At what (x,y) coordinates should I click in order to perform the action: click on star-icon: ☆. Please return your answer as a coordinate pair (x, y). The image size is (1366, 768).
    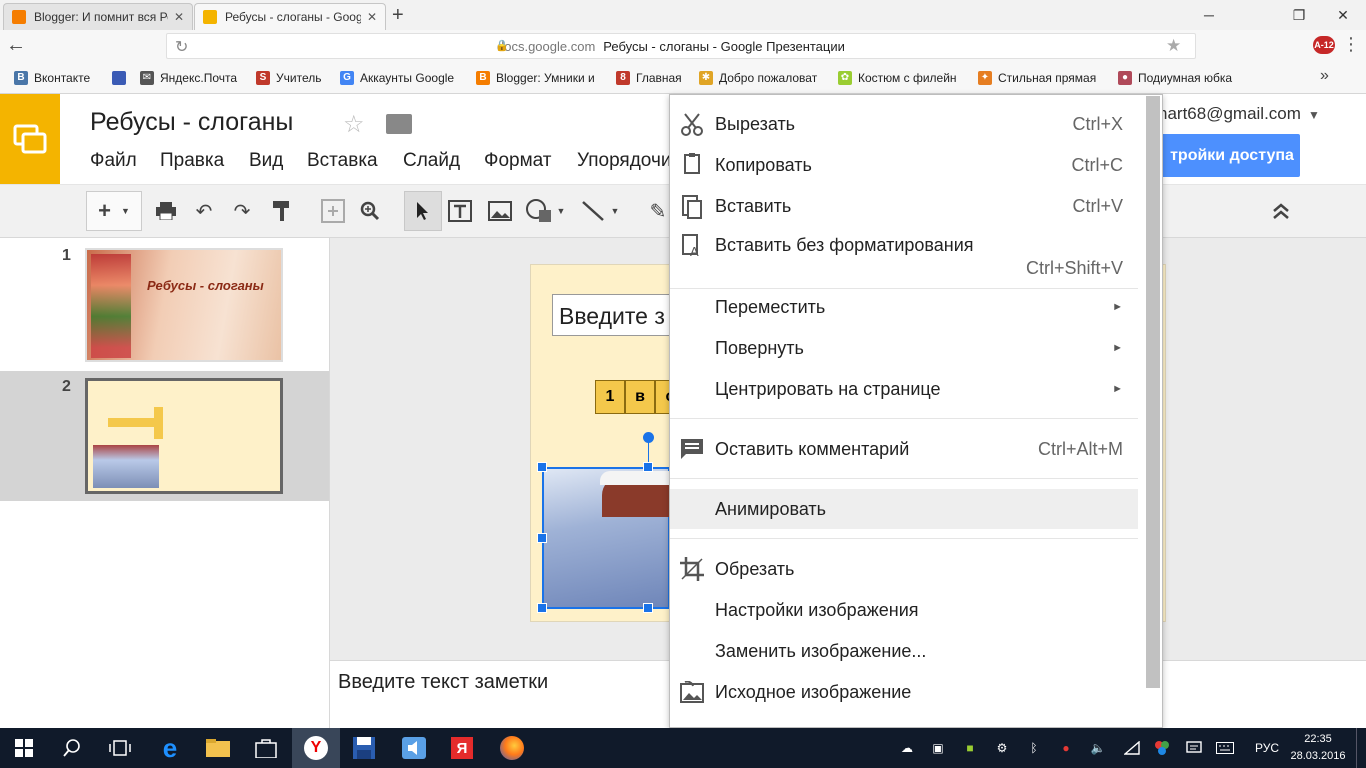
    Looking at the image, I should click on (354, 124).